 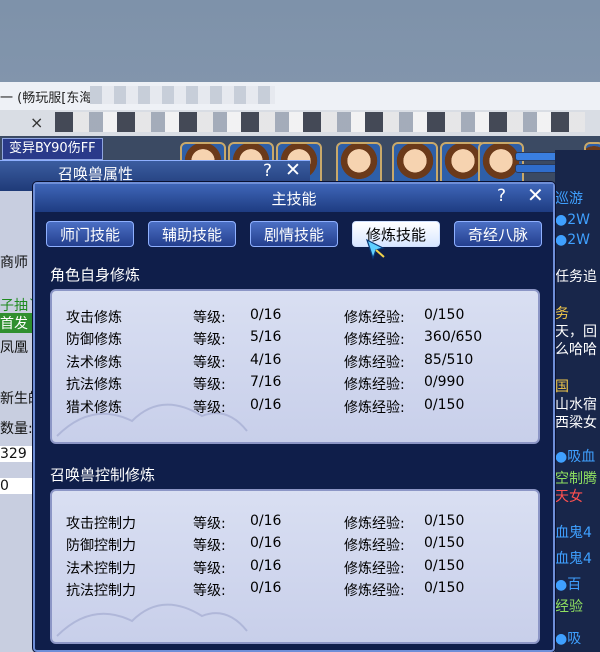 What do you see at coordinates (569, 497) in the screenshot?
I see `chat-line: 天女` at bounding box center [569, 497].